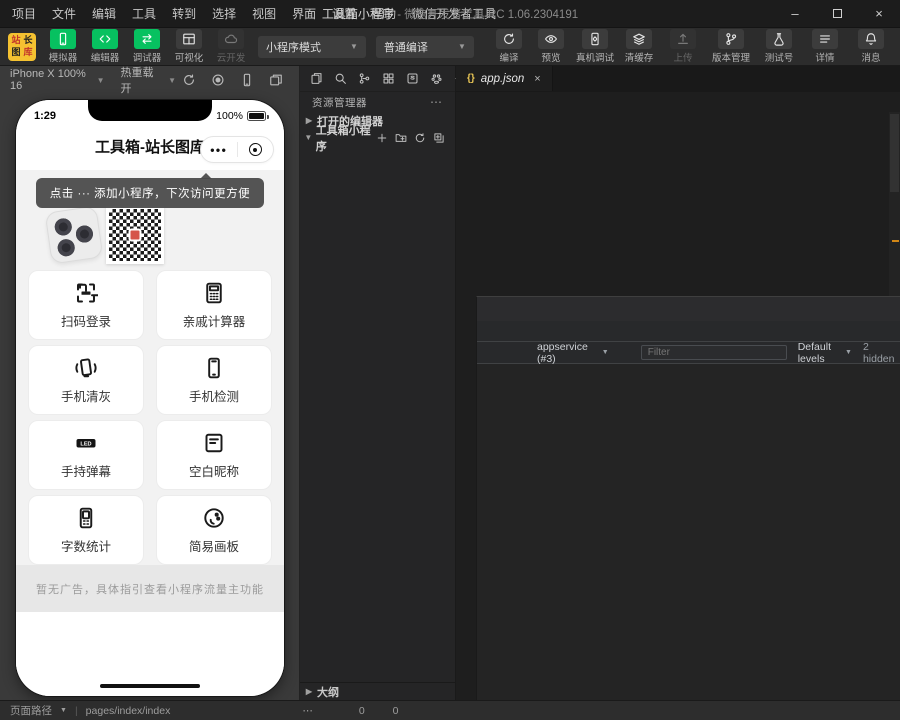 The image size is (900, 720). Describe the element at coordinates (871, 39) in the screenshot. I see `bell-icon` at that location.